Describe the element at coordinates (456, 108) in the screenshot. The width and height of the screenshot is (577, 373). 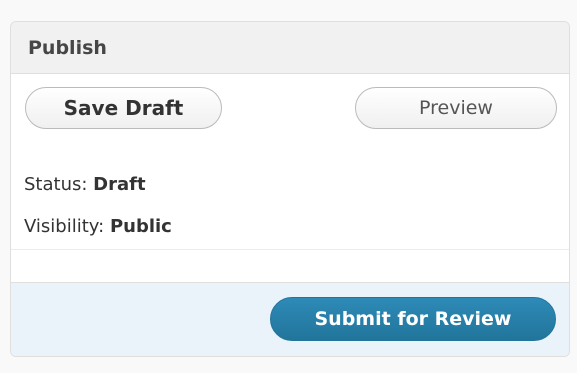
I see `preview-button: Preview` at that location.